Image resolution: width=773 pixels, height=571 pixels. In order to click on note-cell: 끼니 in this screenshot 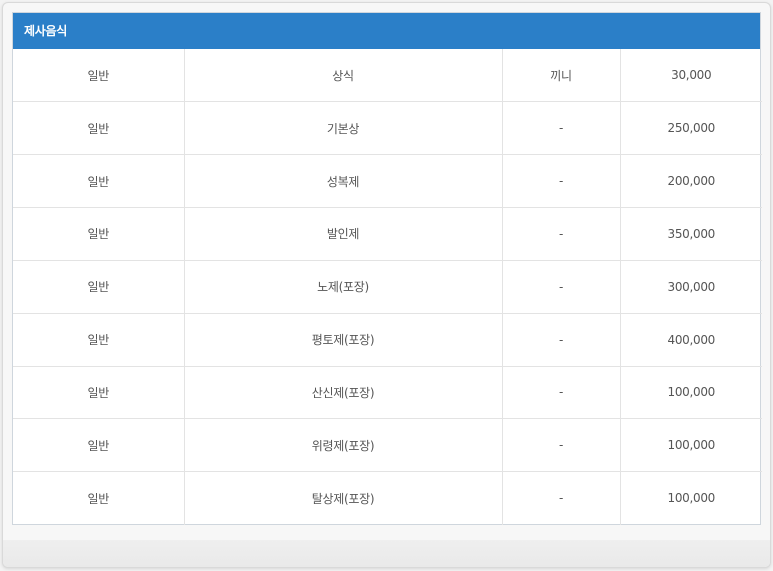, I will do `click(561, 76)`.